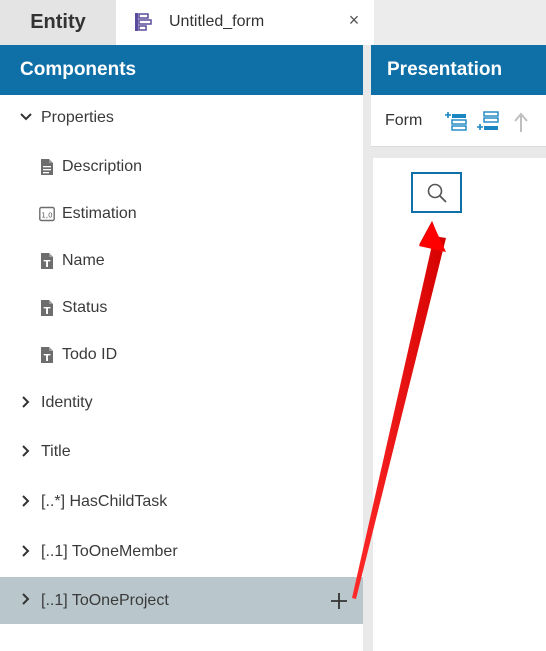 Image resolution: width=546 pixels, height=651 pixels. I want to click on search-field, so click(436, 192).